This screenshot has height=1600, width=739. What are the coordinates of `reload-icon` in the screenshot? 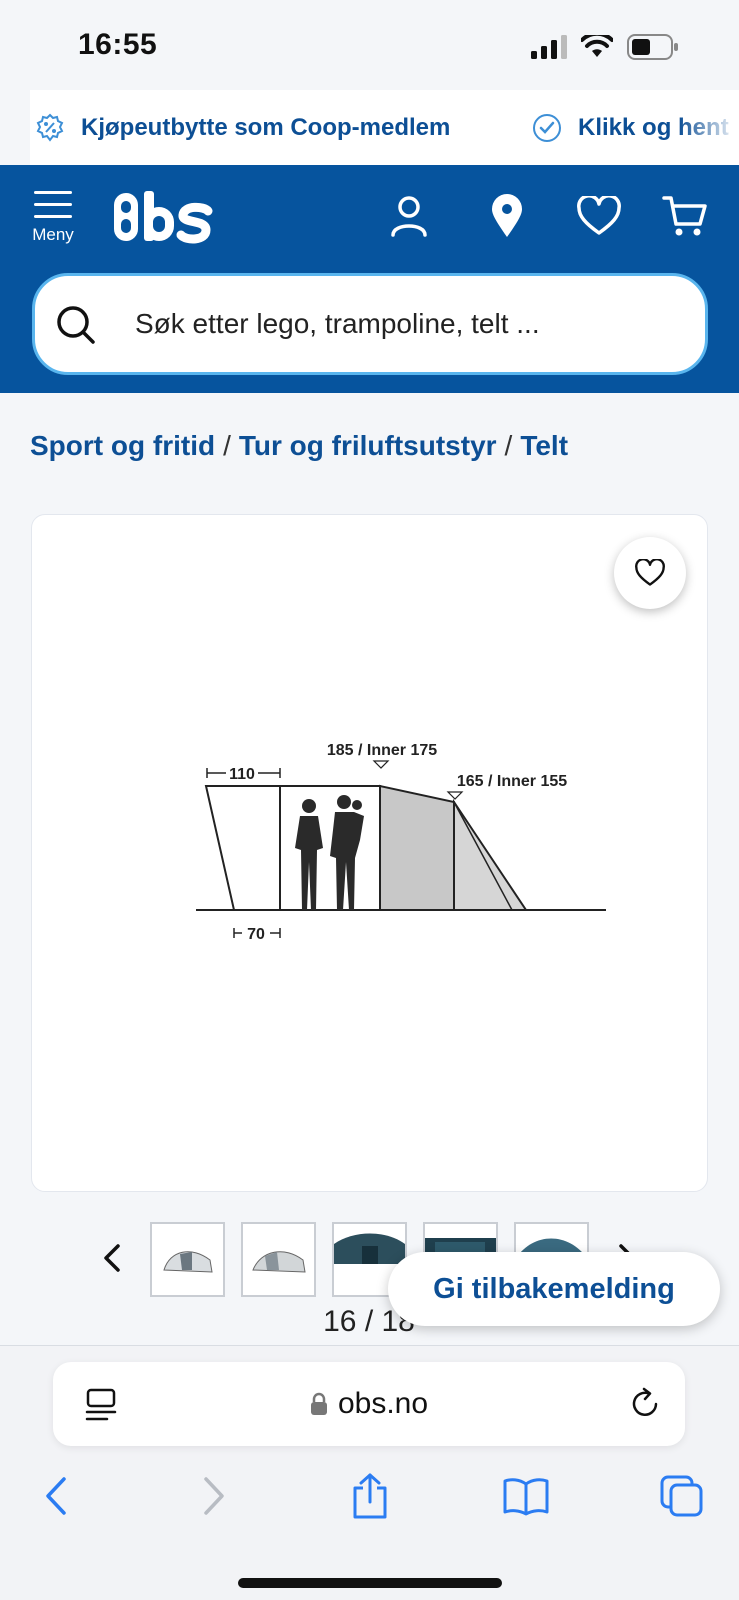 It's located at (645, 1403).